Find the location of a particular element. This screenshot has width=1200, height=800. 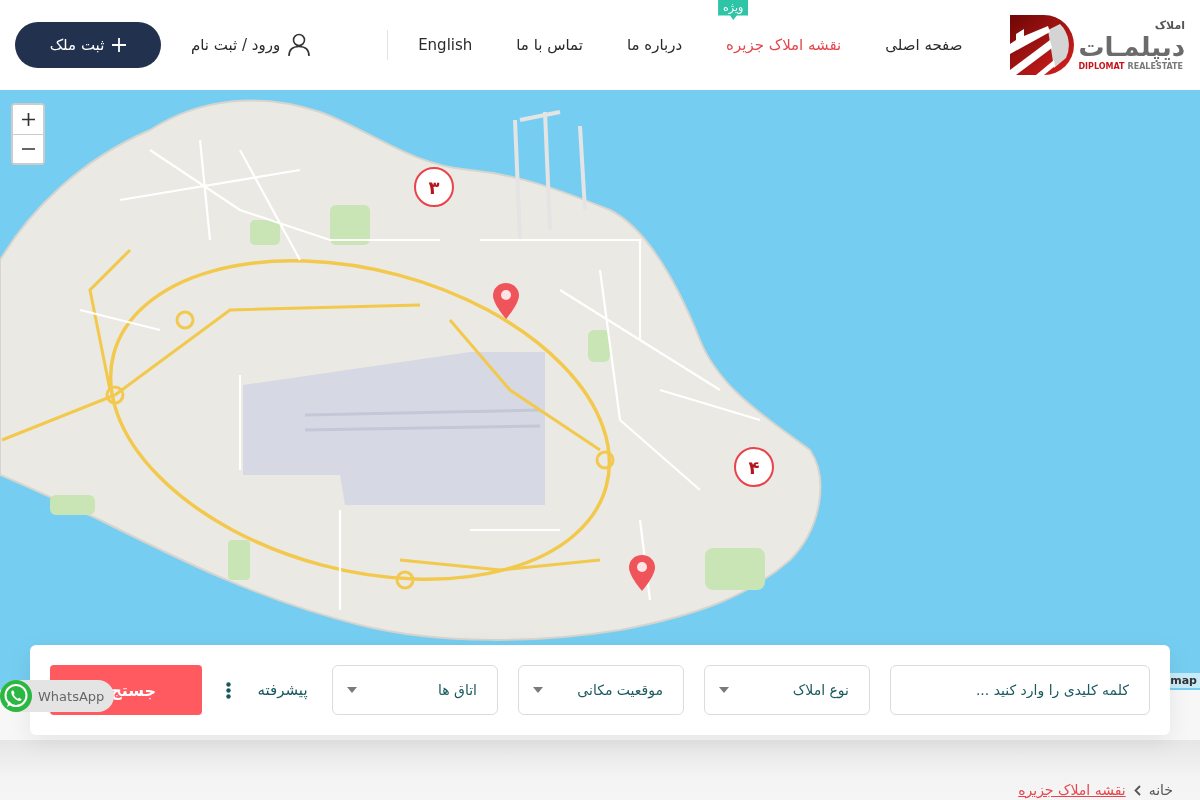

advanced-search-link: پیشرفته is located at coordinates (282, 690).